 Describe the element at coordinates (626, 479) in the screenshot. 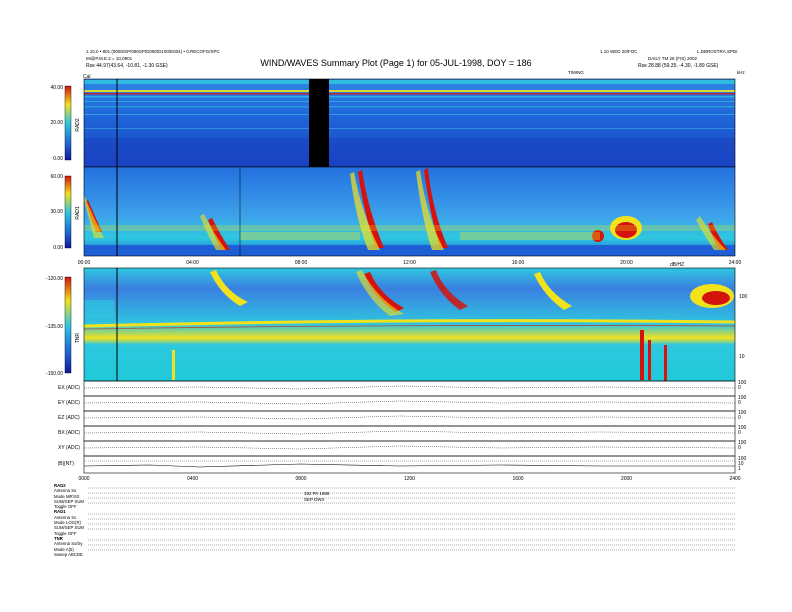

I see `bottom-time-tick-label: 2000` at that location.